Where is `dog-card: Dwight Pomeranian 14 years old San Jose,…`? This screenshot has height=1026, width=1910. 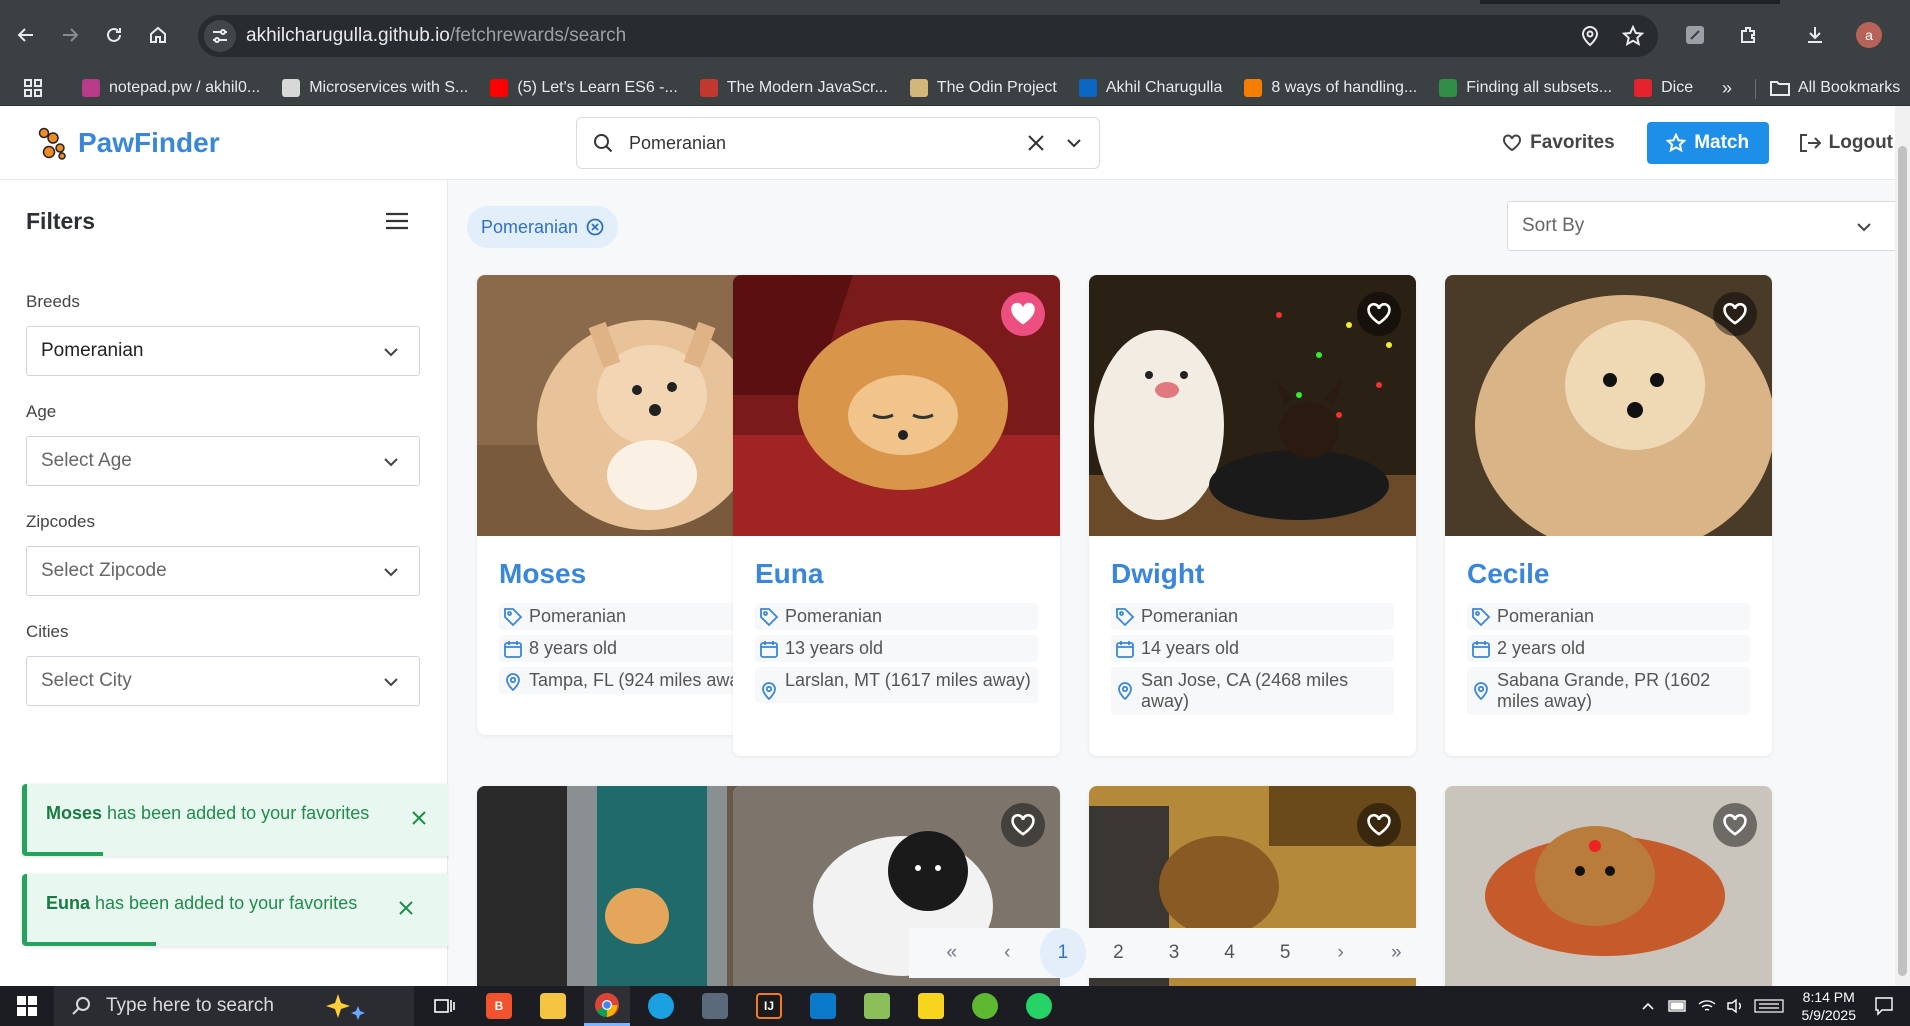
dog-card: Dwight Pomeranian 14 years old San Jose,… is located at coordinates (1252, 515).